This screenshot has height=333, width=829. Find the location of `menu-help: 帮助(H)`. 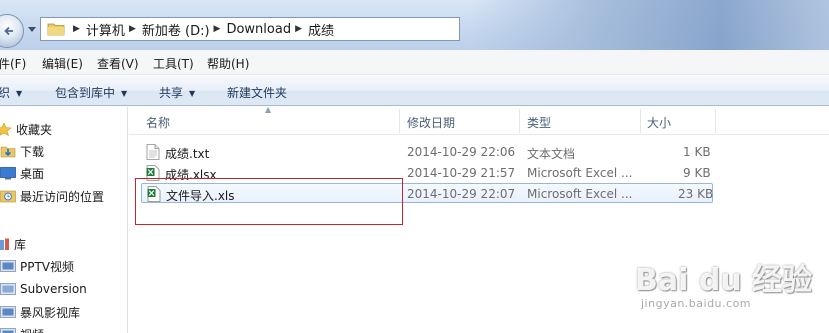

menu-help: 帮助(H) is located at coordinates (228, 63).